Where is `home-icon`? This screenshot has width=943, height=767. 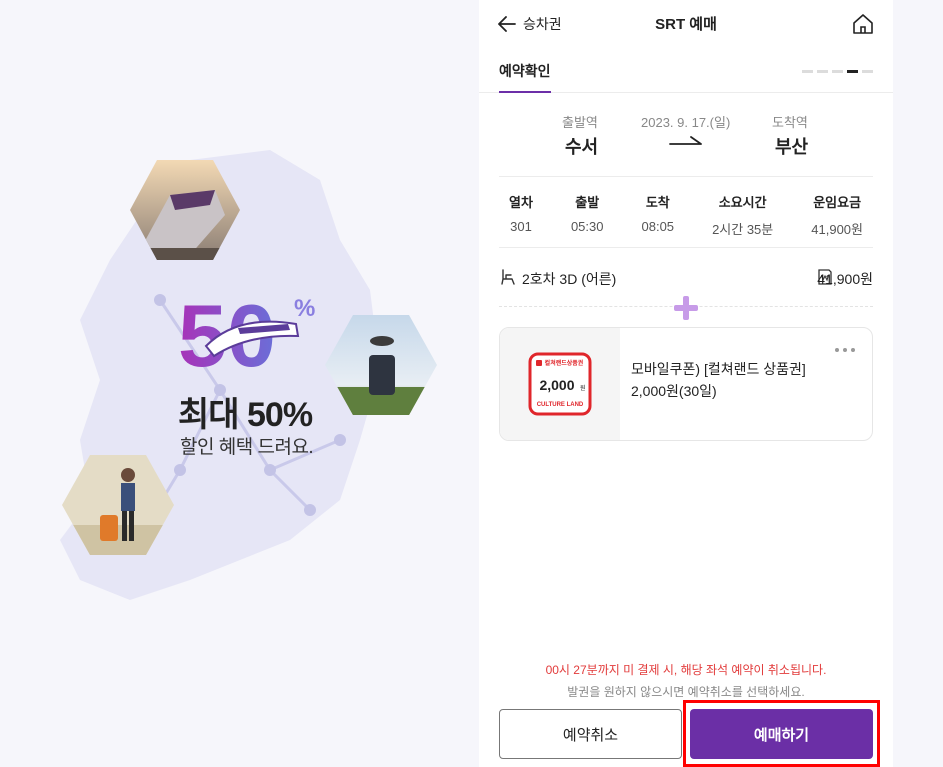 home-icon is located at coordinates (863, 24).